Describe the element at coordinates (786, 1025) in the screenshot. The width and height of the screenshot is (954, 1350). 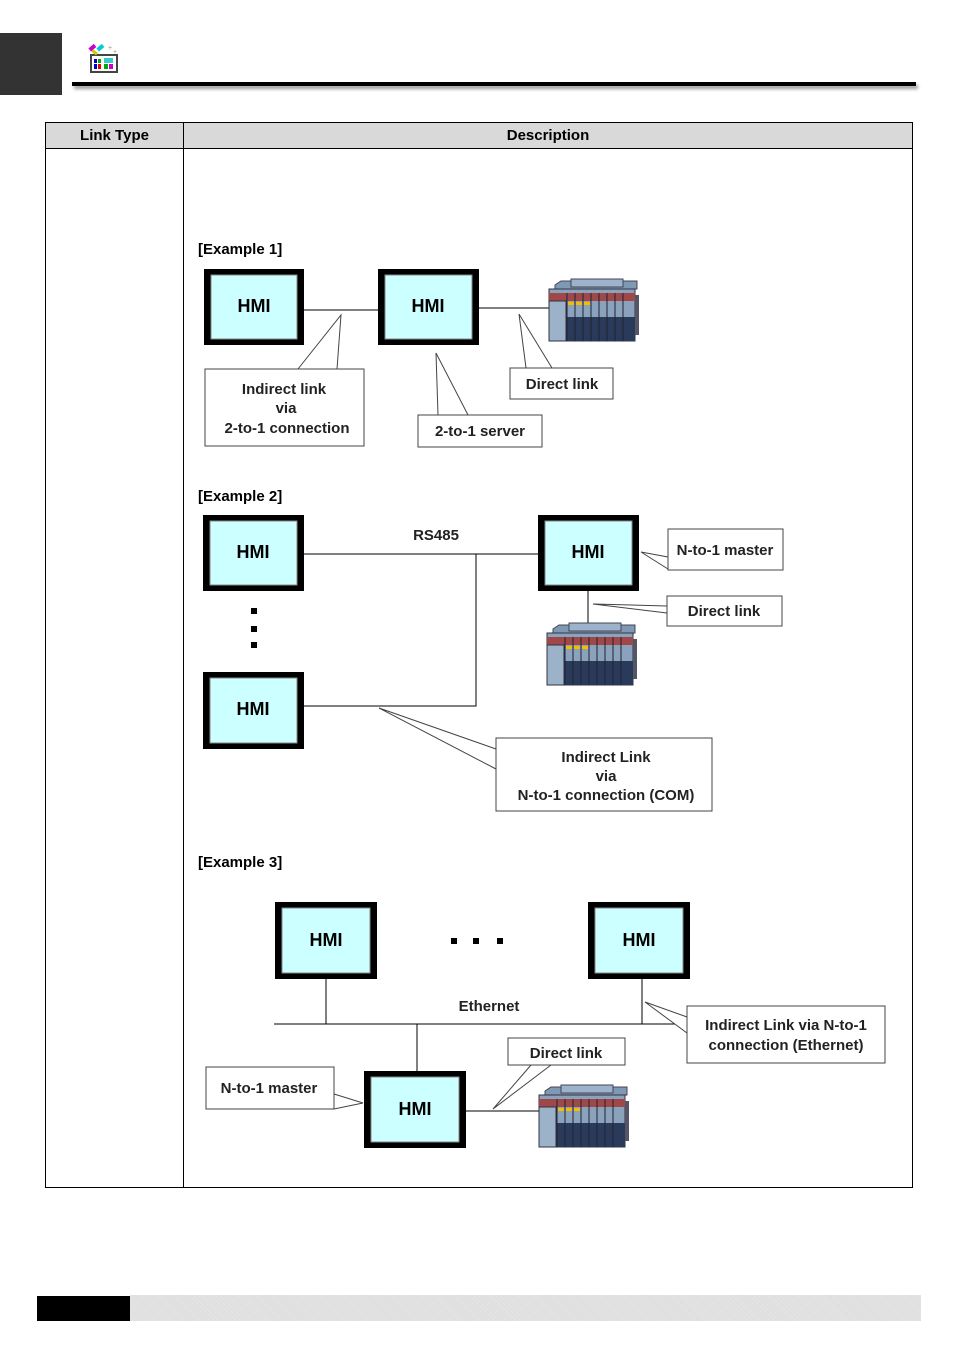
I see `svg-text: Indirect Link via N-to-1` at that location.